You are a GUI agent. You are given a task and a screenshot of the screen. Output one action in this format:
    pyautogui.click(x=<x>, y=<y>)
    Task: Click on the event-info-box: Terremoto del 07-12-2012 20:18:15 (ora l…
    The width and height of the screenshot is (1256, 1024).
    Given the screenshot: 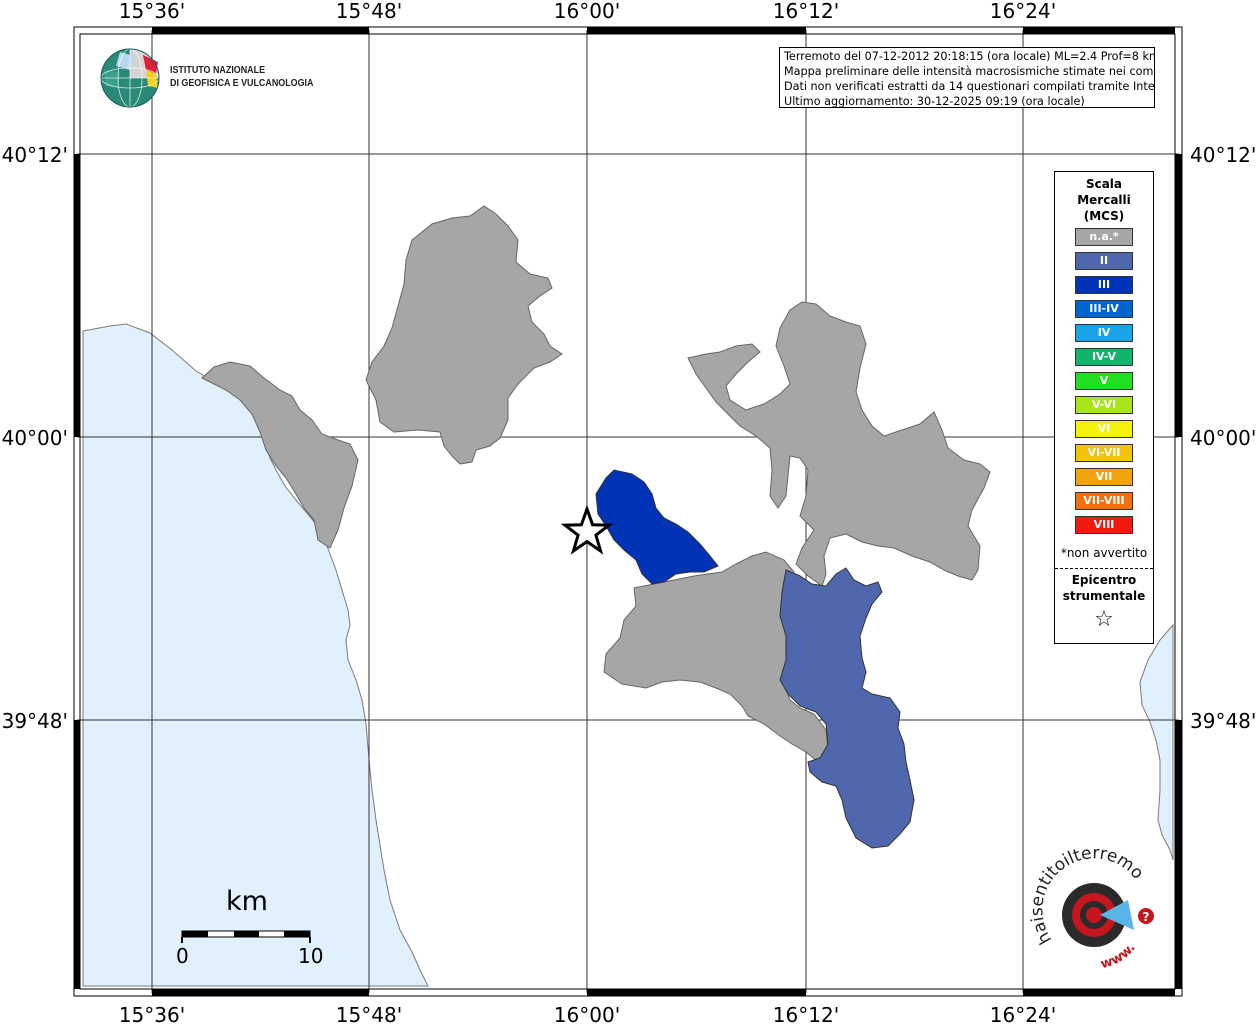 What is the action you would take?
    pyautogui.click(x=967, y=77)
    